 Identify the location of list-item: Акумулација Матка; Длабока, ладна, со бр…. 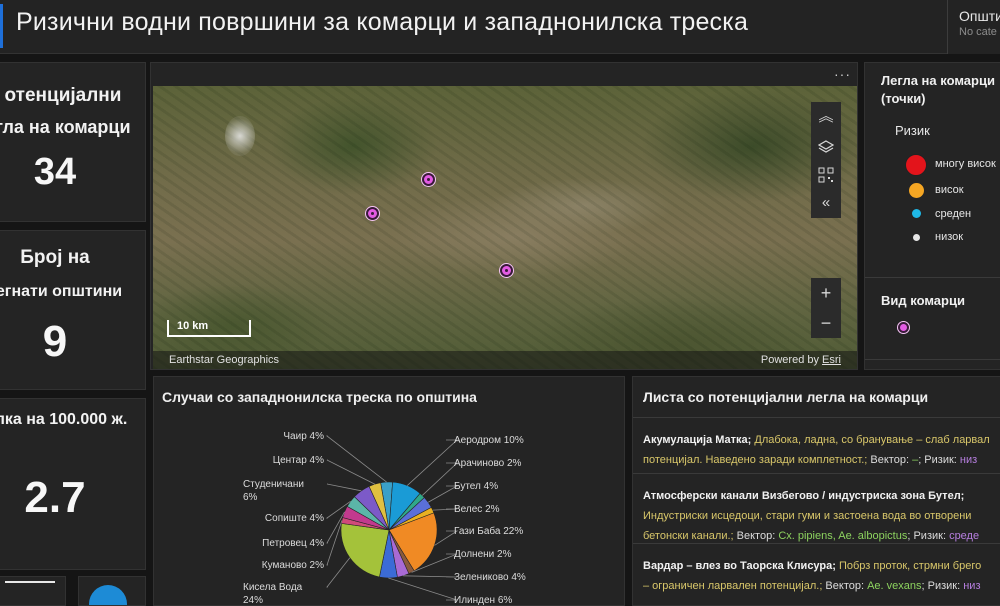
(816, 443).